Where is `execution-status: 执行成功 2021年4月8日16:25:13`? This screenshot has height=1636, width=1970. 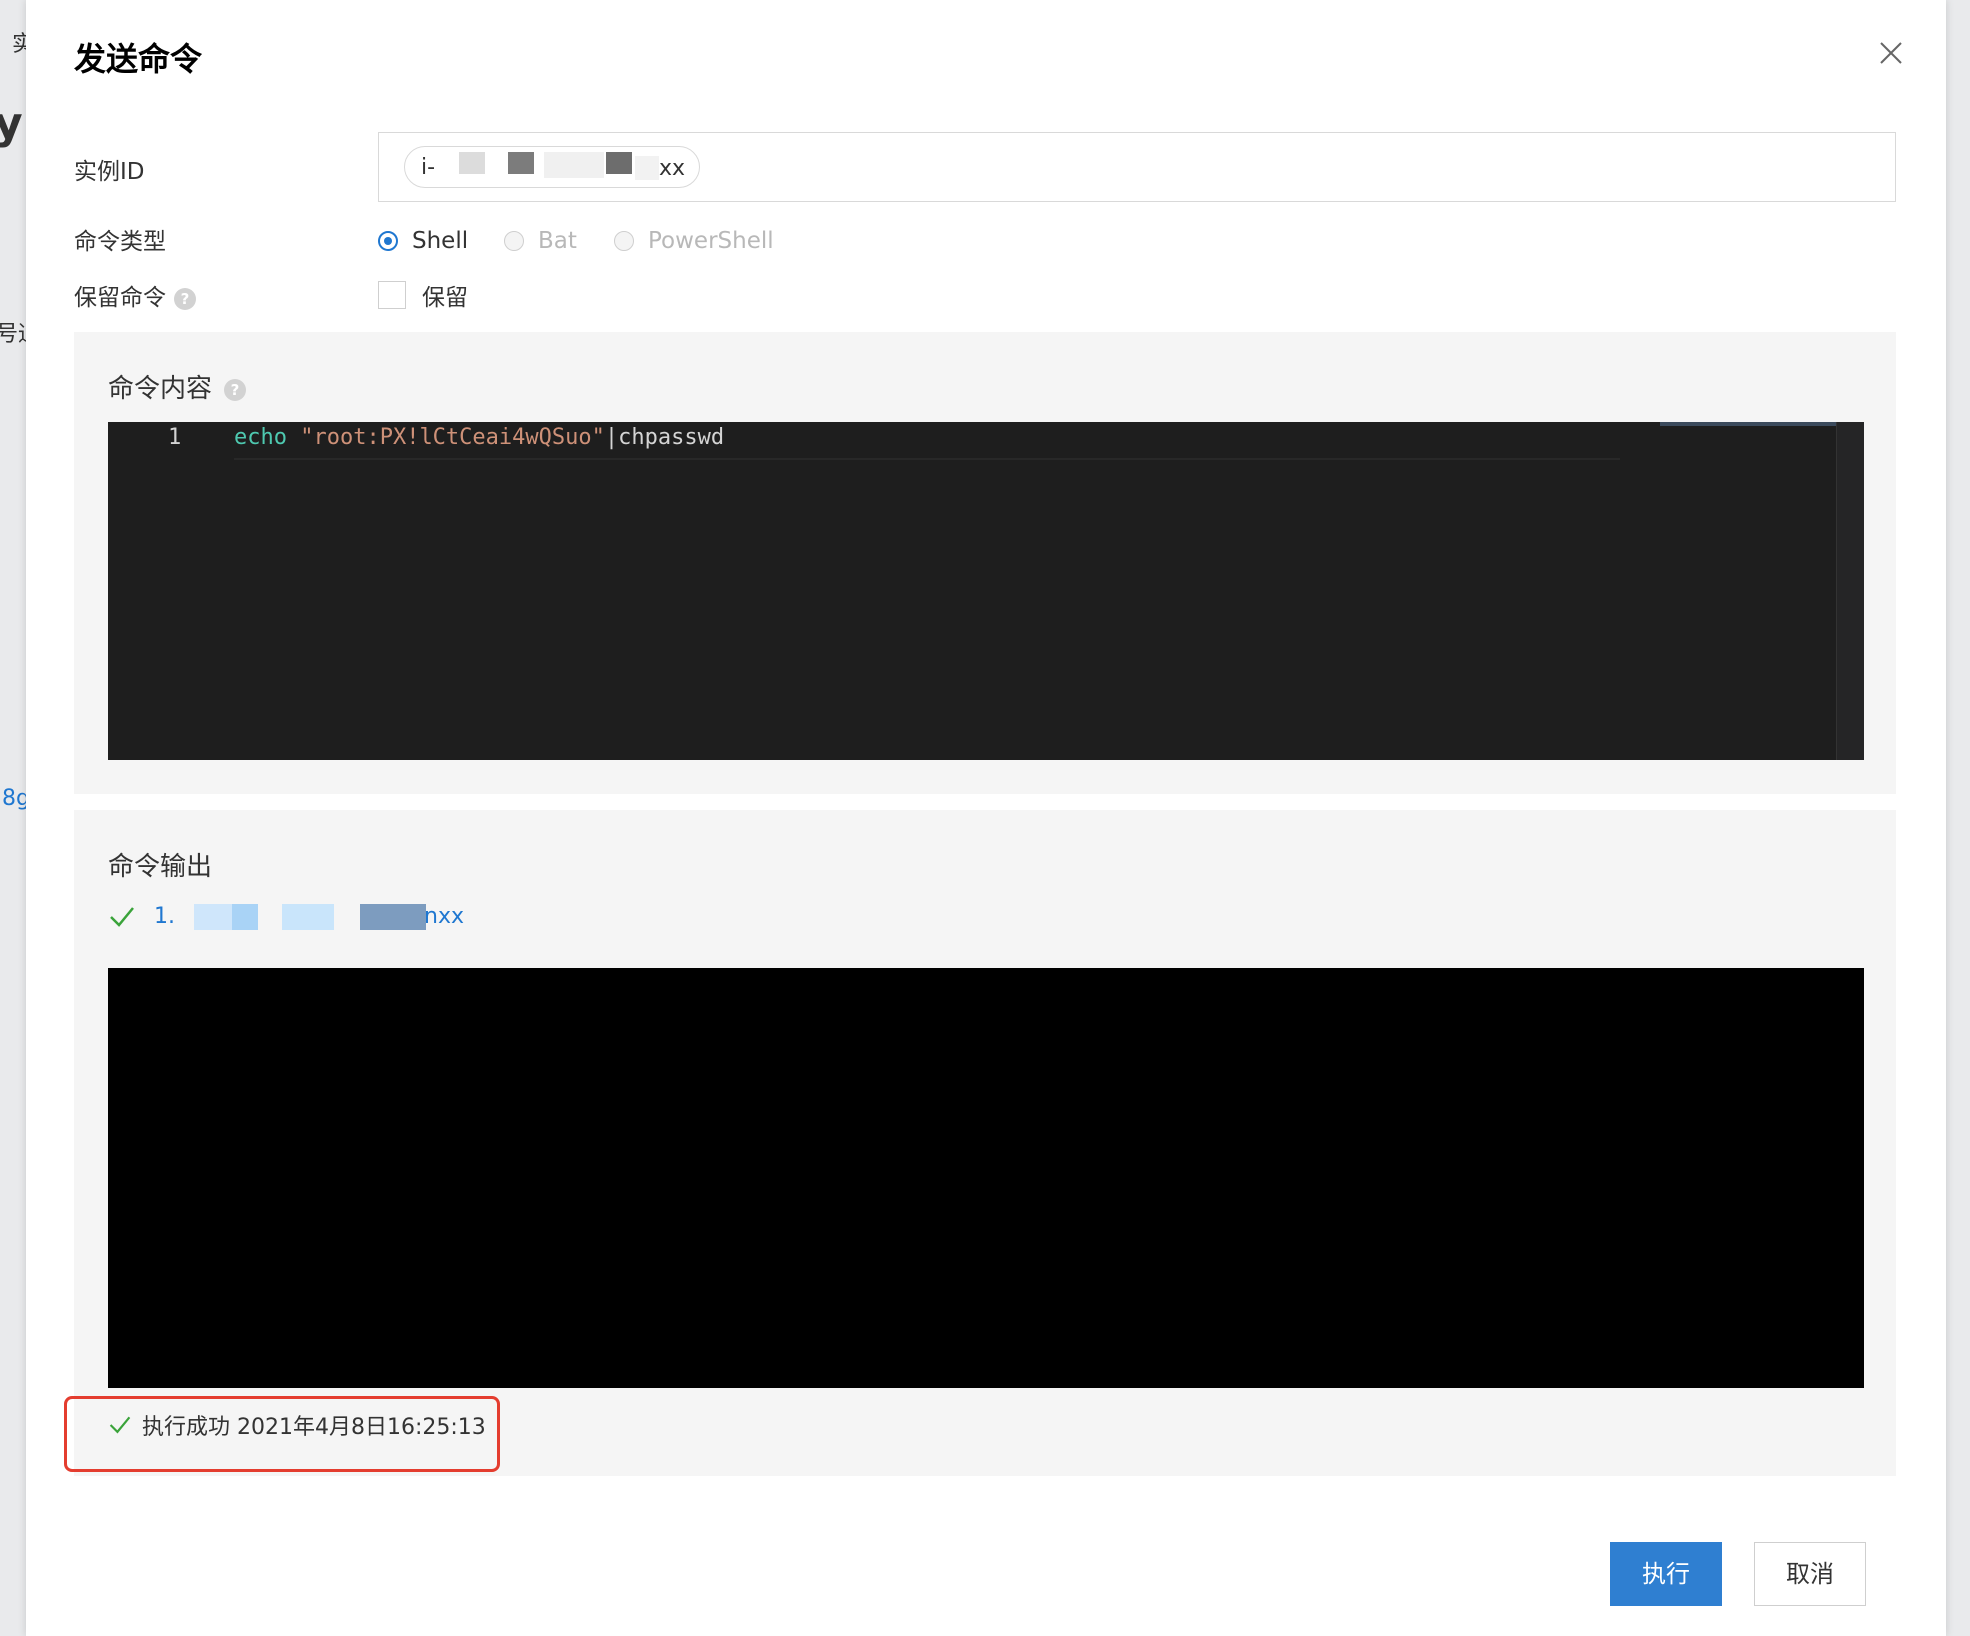 execution-status: 执行成功 2021年4月8日16:25:13 is located at coordinates (297, 1425).